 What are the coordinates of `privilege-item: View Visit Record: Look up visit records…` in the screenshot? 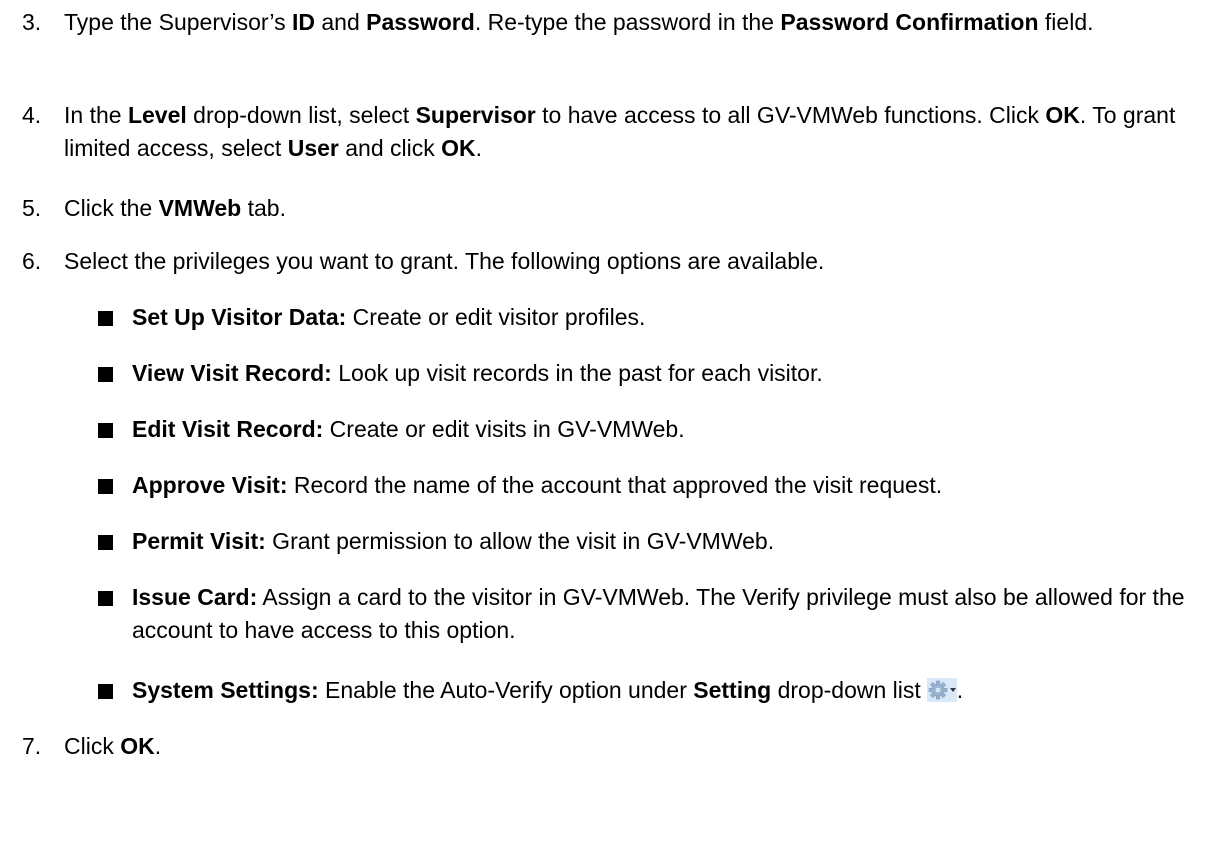 It's located at (645, 373).